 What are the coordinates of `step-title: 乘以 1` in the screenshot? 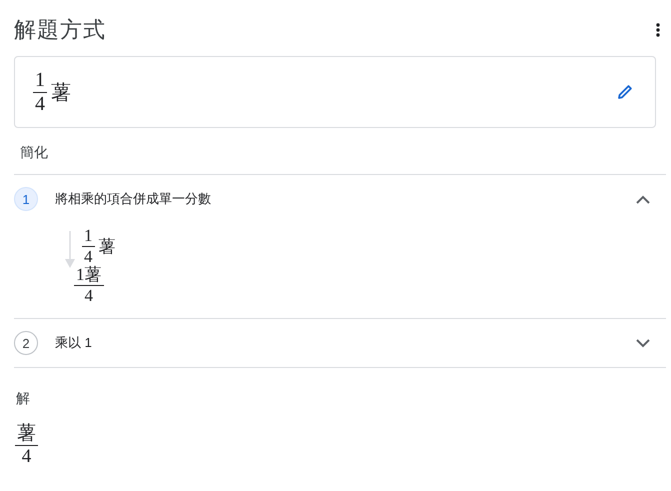 It's located at (74, 343).